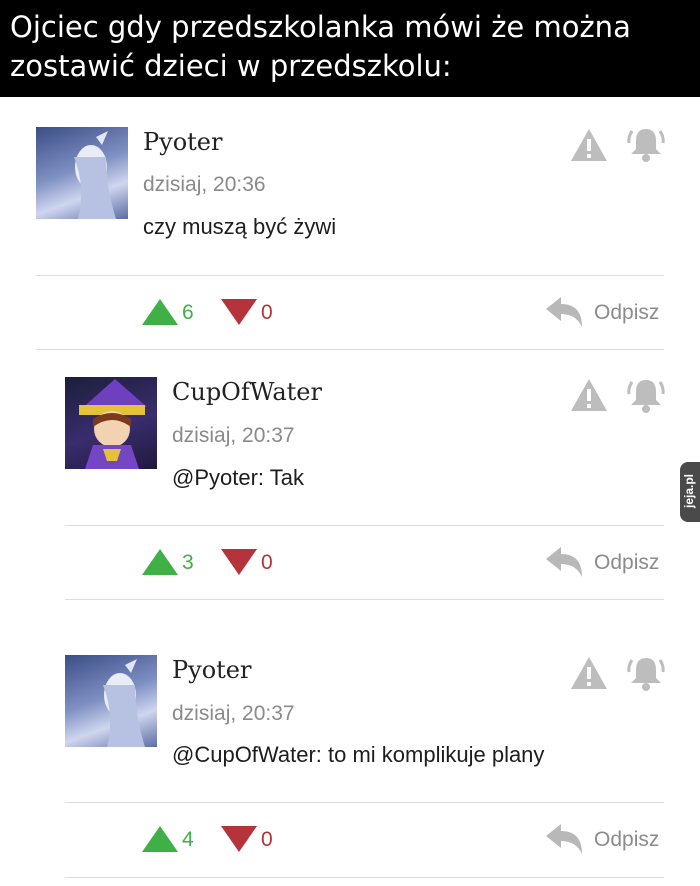 The image size is (700, 886). I want to click on watermark: jeja.pl, so click(690, 492).